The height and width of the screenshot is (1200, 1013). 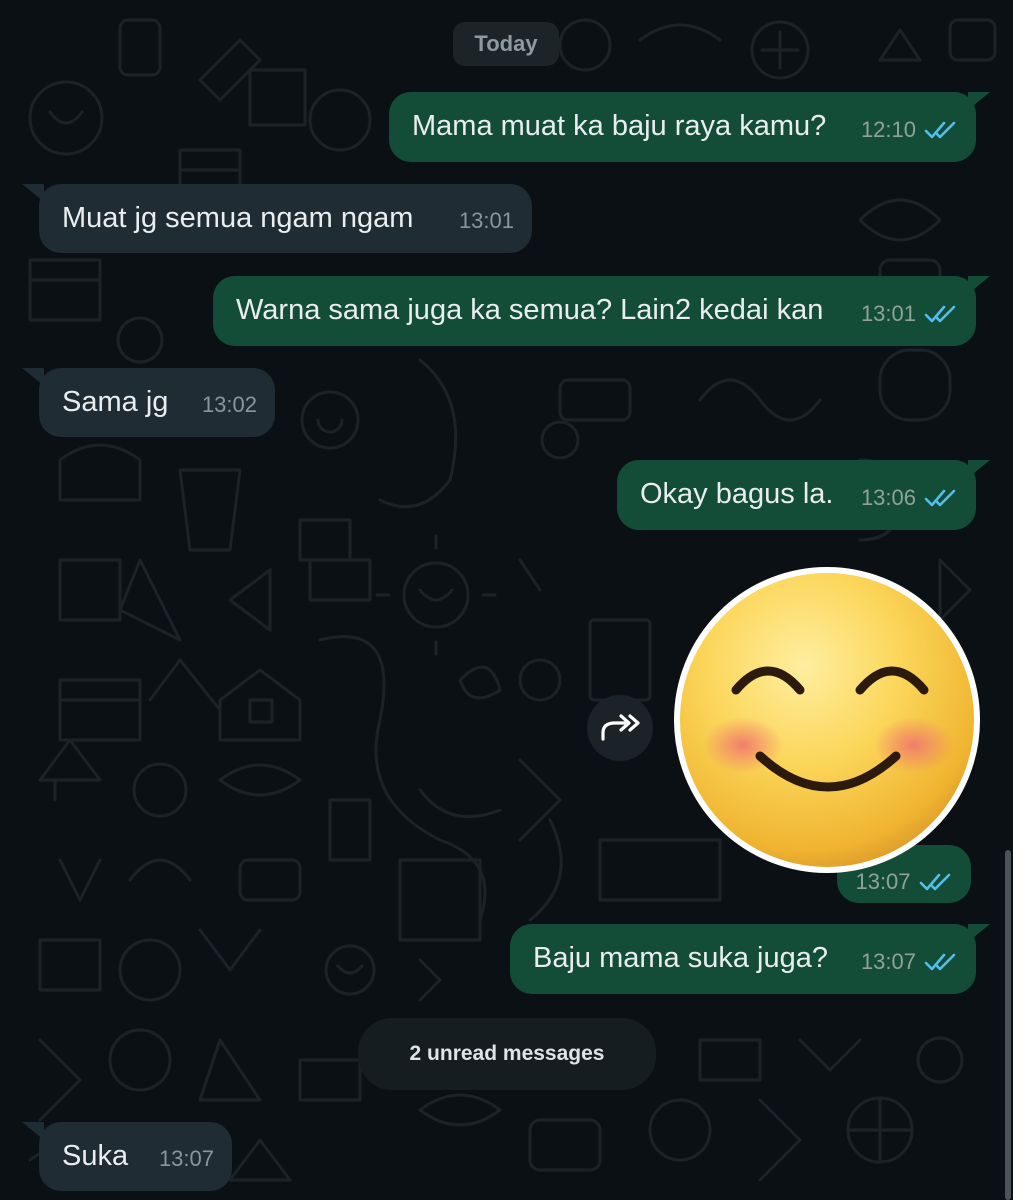 I want to click on date-label: Today, so click(x=506, y=43).